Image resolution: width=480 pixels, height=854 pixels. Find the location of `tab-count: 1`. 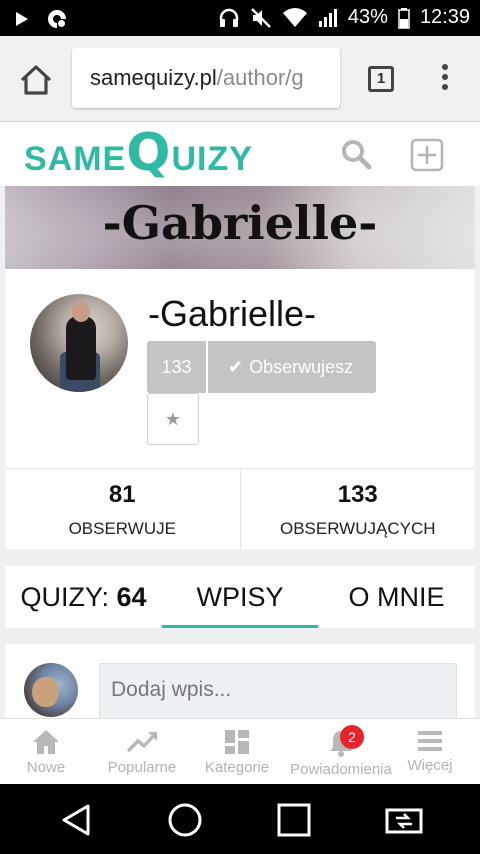

tab-count: 1 is located at coordinates (381, 78).